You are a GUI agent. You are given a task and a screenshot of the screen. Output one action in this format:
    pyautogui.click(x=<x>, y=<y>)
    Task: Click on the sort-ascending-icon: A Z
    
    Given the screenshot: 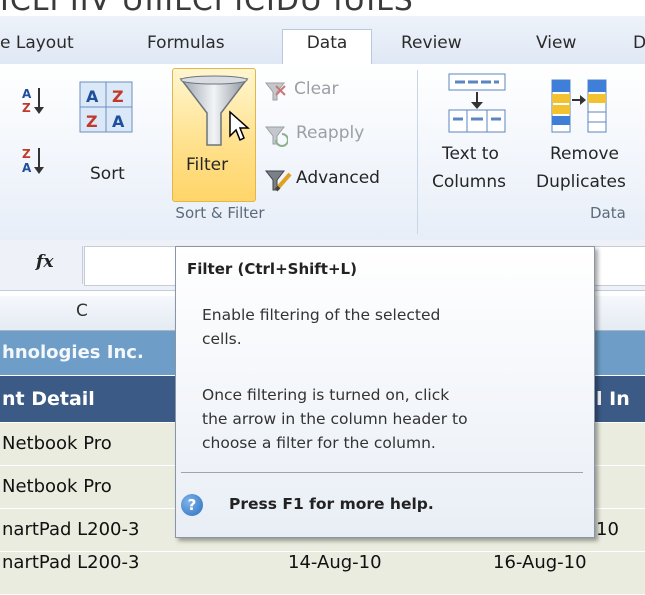 What is the action you would take?
    pyautogui.click(x=33, y=101)
    